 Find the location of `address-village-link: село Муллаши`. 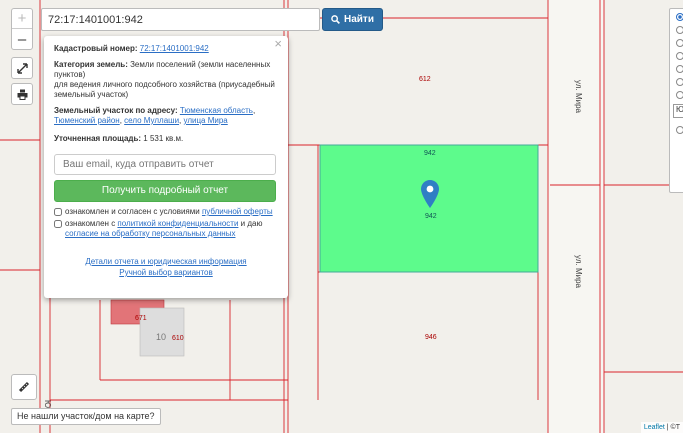

address-village-link: село Муллаши is located at coordinates (151, 120).